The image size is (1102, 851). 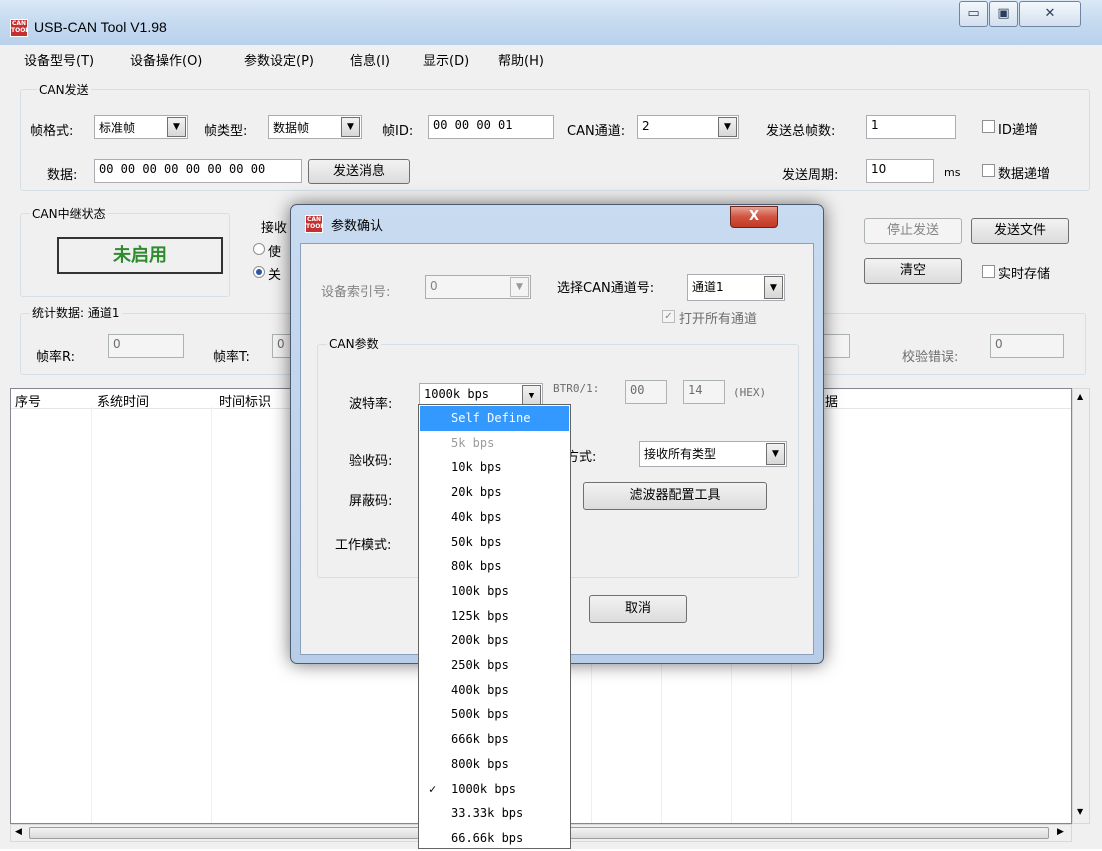 What do you see at coordinates (476, 541) in the screenshot?
I see `baud-option-label: 50k bps` at bounding box center [476, 541].